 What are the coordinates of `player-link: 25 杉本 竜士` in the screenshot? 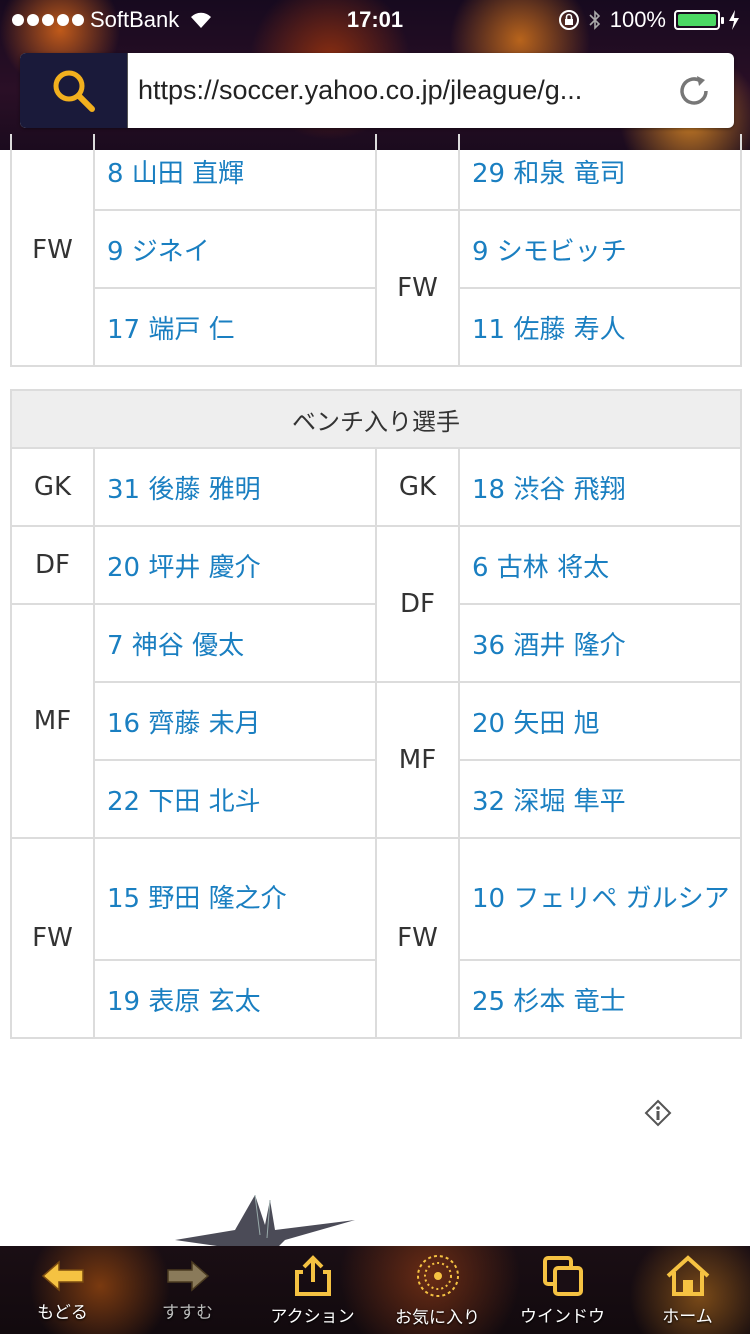 It's located at (600, 999).